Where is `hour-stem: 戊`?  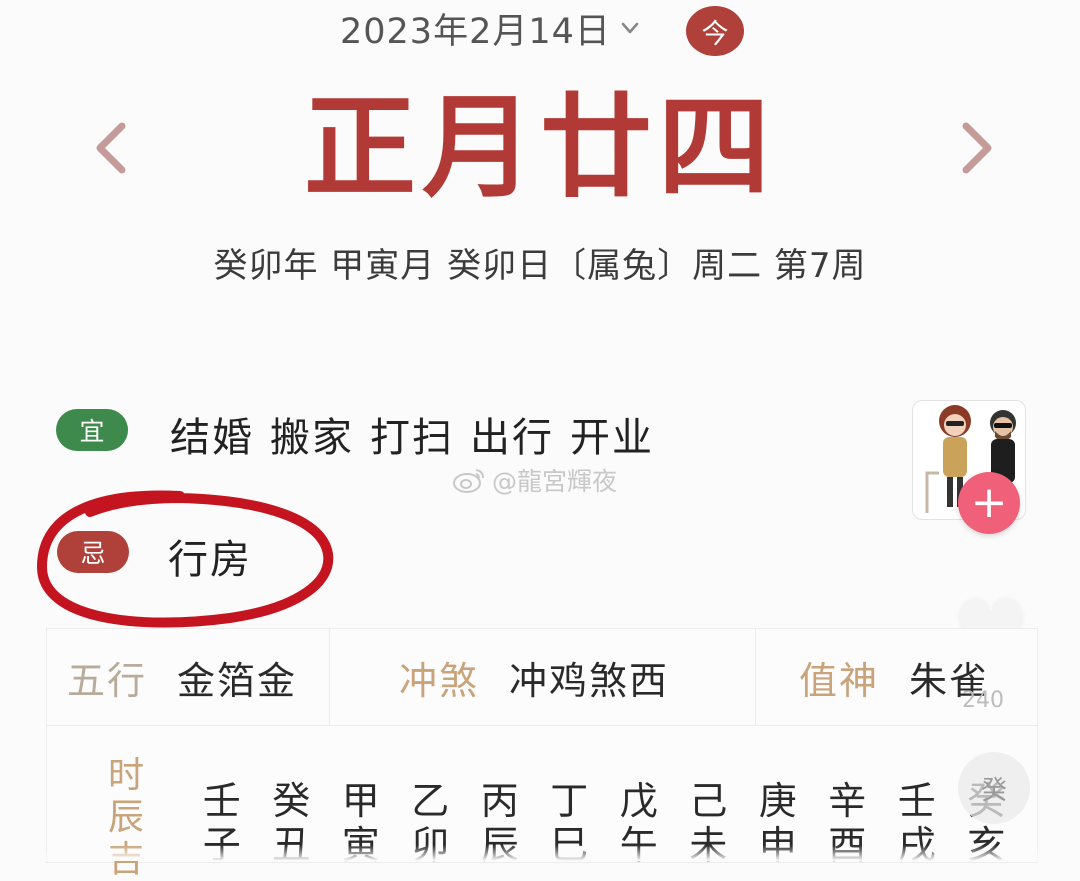 hour-stem: 戊 is located at coordinates (638, 801).